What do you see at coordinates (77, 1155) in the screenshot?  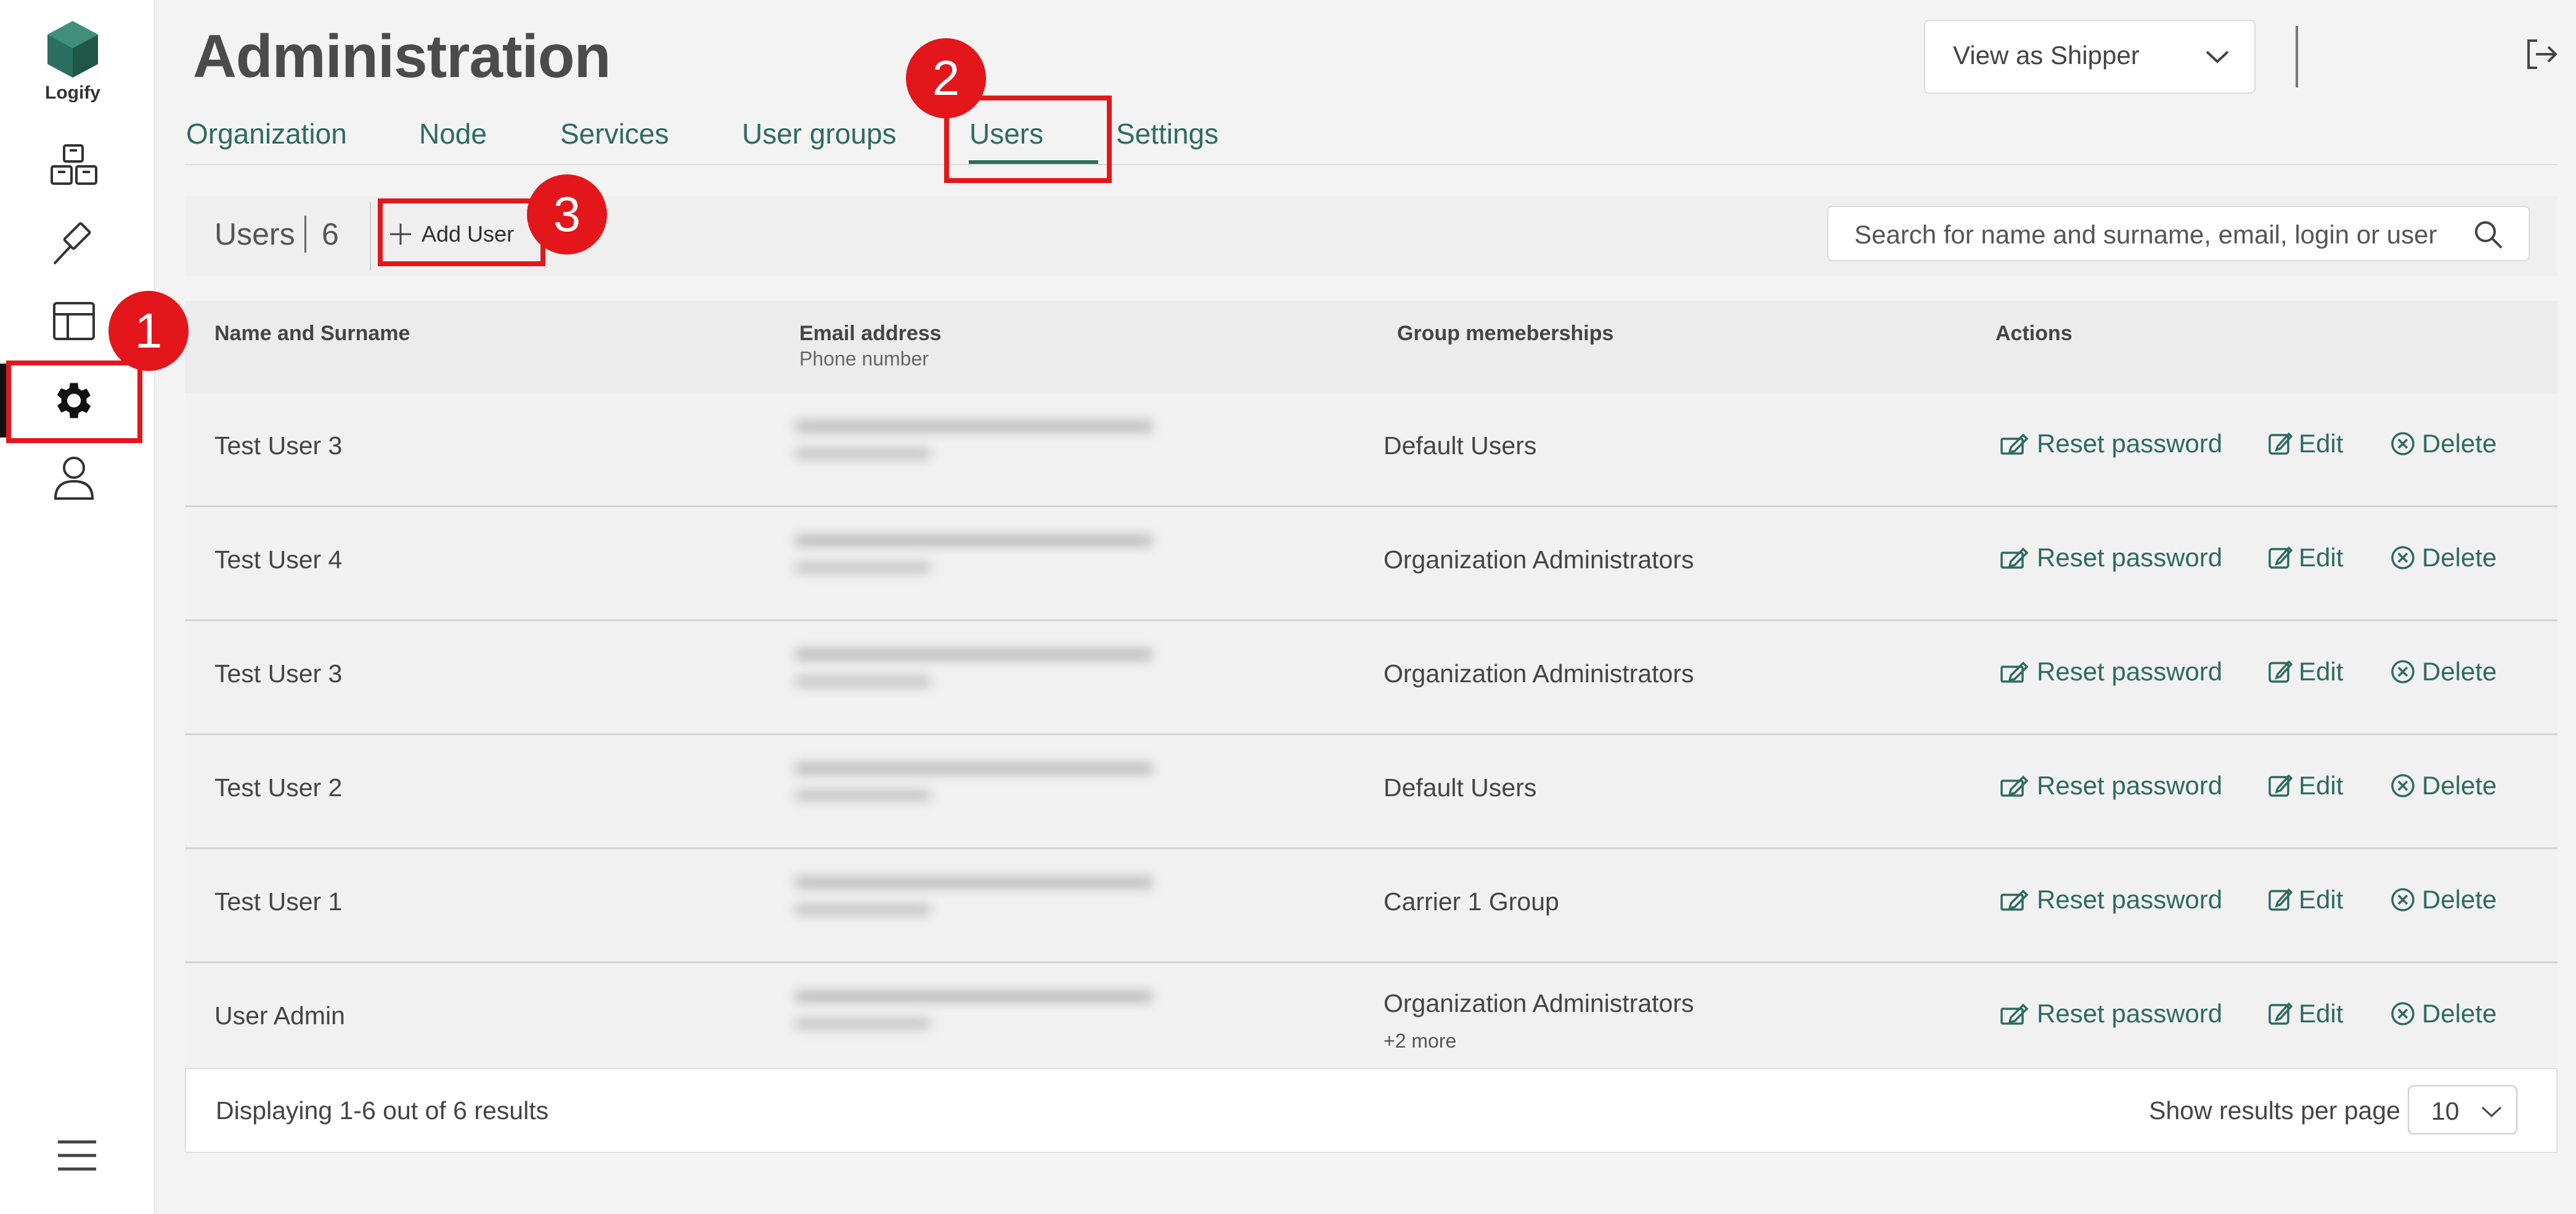 I see `menu-toggle` at bounding box center [77, 1155].